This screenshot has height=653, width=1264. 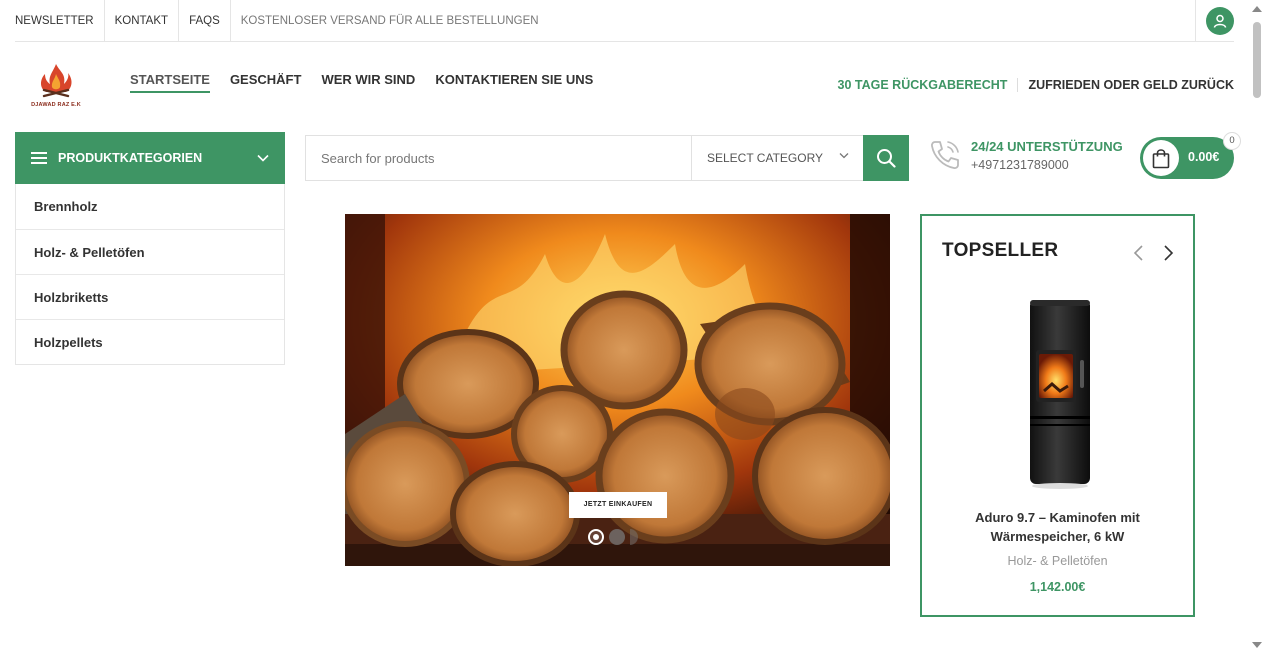 I want to click on nav-geschaeft: GESCHÄFT, so click(x=266, y=82).